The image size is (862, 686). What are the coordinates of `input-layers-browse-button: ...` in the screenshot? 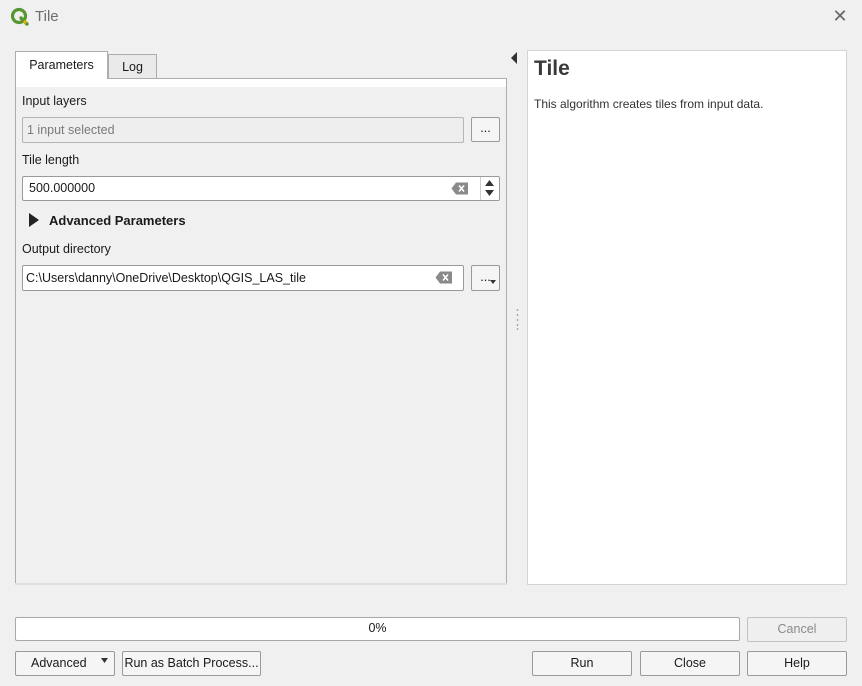 It's located at (485, 129).